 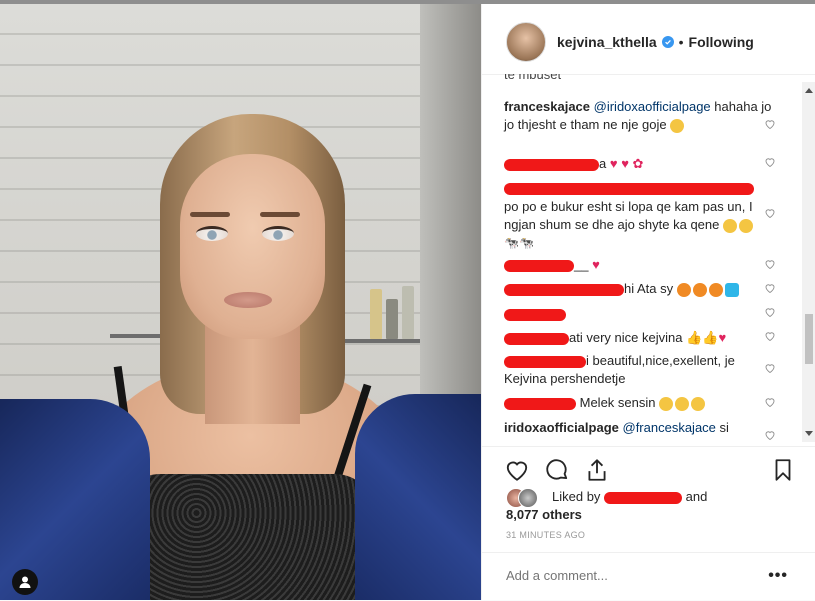 What do you see at coordinates (561, 427) in the screenshot?
I see `comment-username: iridoxaofficialpage` at bounding box center [561, 427].